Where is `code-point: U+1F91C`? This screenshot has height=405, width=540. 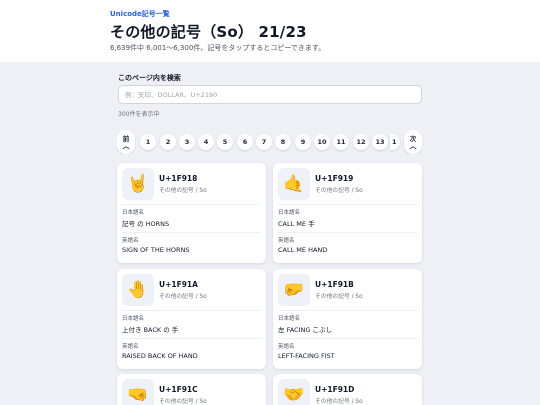
code-point: U+1F91C is located at coordinates (178, 389).